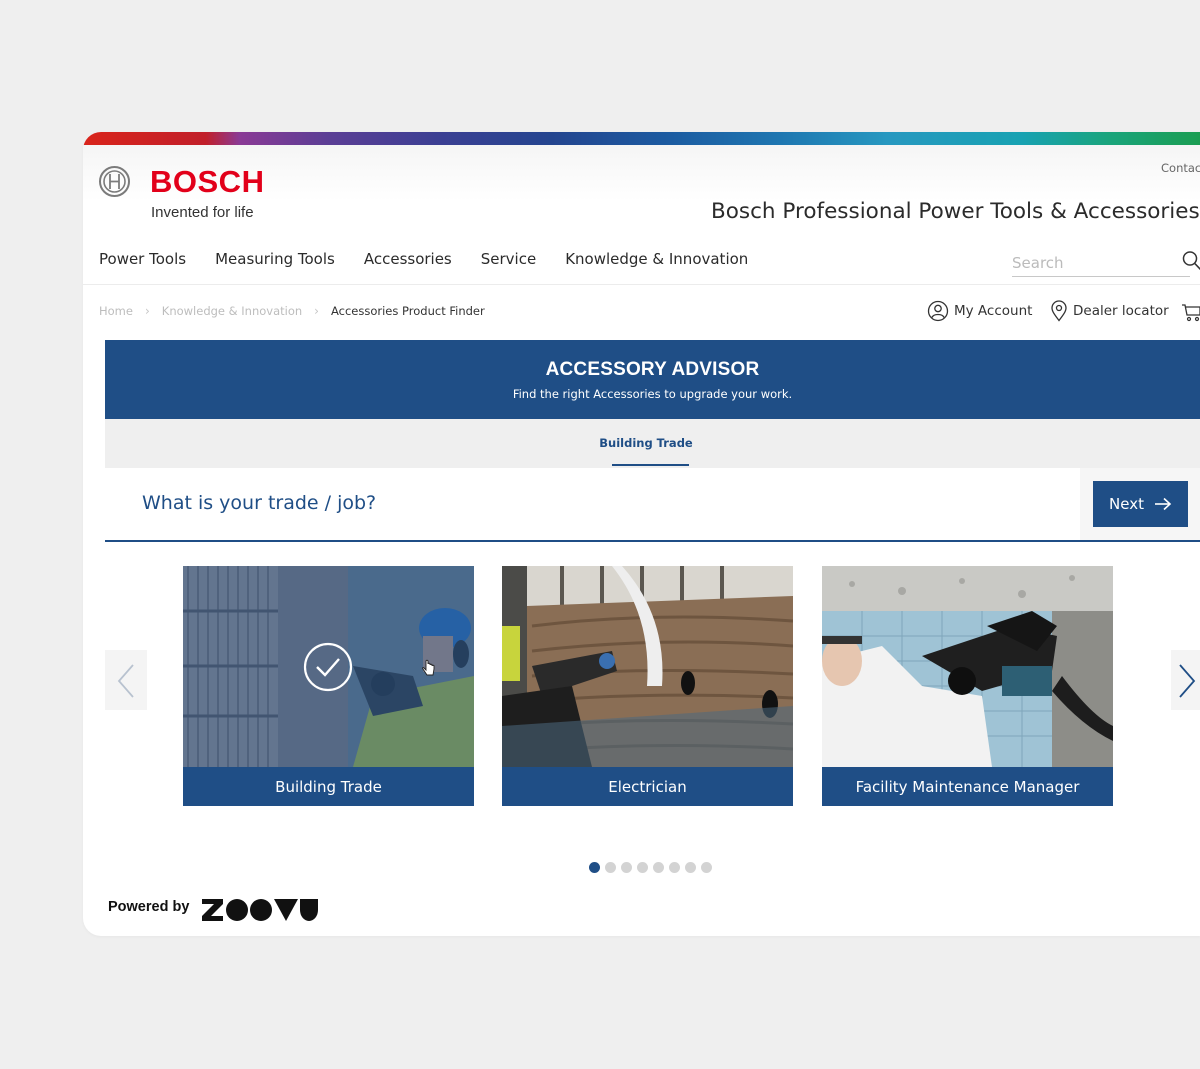  I want to click on advisor-step-bar: Building Trade, so click(652, 443).